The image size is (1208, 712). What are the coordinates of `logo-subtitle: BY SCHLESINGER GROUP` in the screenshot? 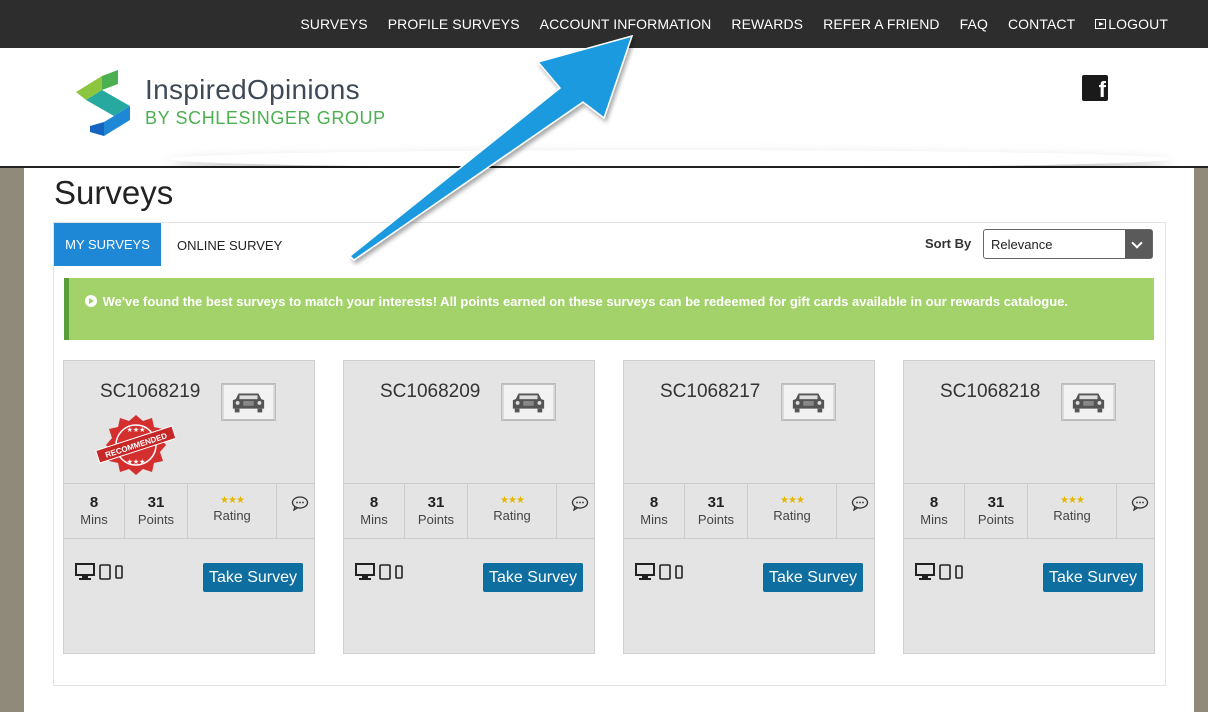 It's located at (265, 118).